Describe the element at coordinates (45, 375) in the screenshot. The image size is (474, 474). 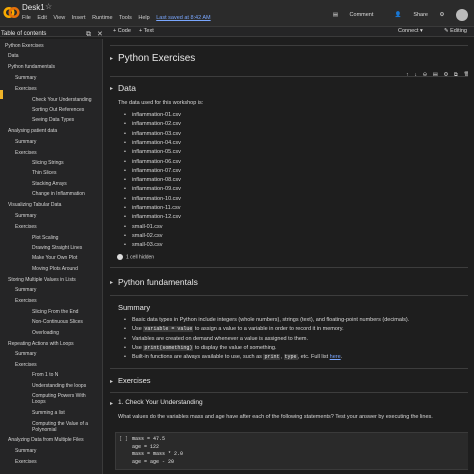
I see `toc-item: From 1 to N` at that location.